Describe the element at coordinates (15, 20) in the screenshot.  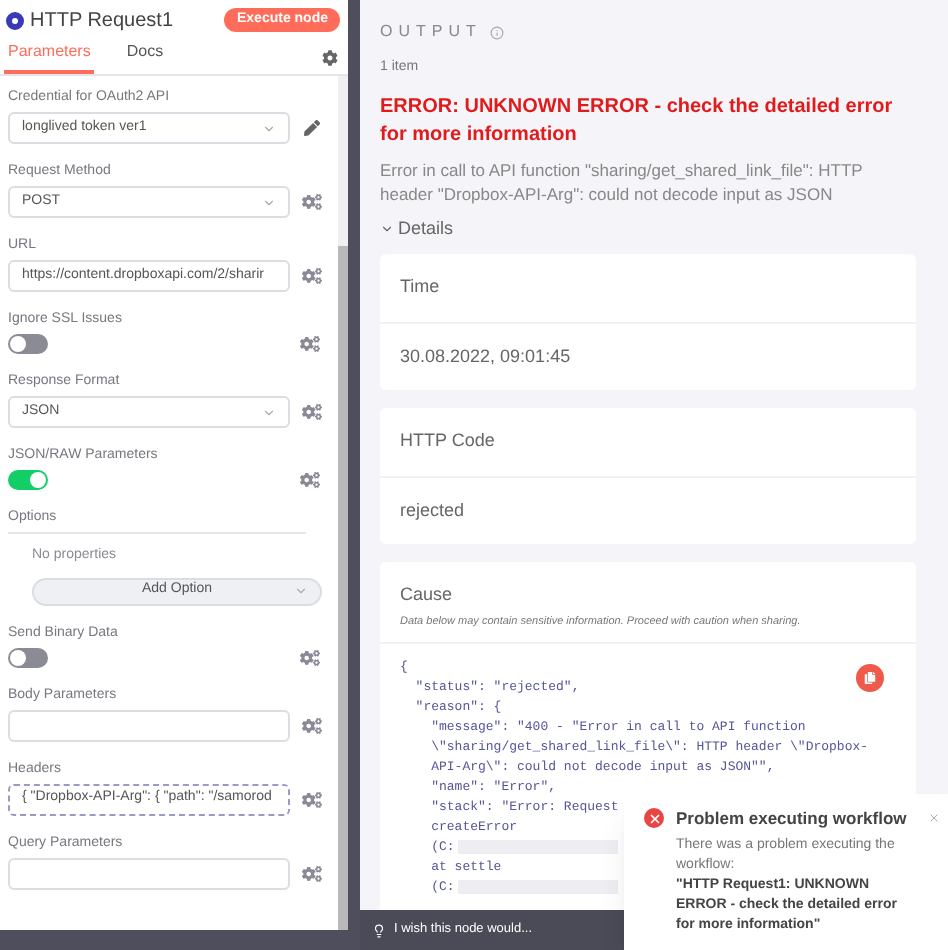
I see `node-icon` at that location.